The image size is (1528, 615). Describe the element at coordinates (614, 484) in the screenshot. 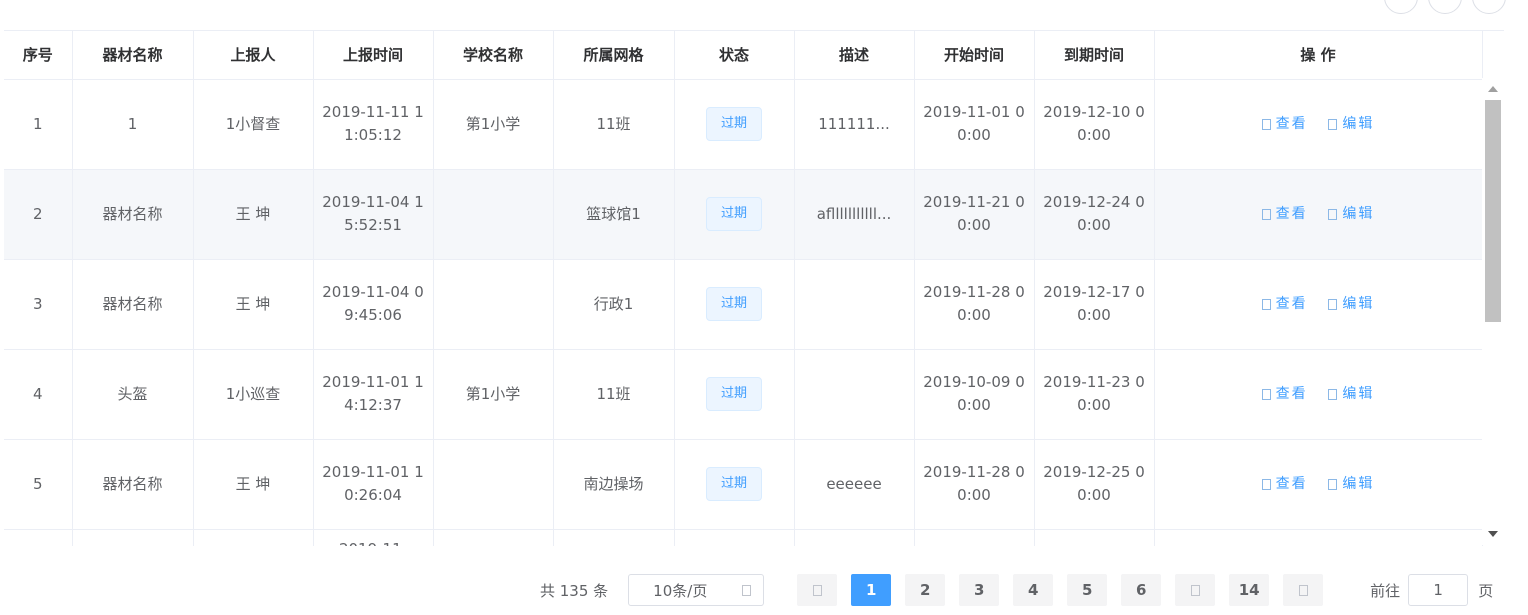

I see `cell-grid: 南边操场` at that location.